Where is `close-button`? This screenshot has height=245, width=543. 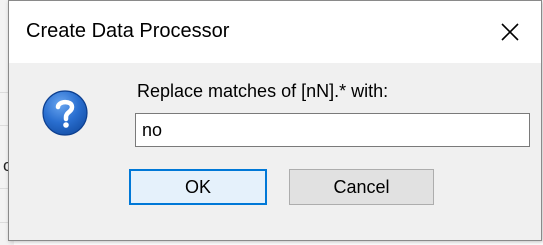 close-button is located at coordinates (510, 32).